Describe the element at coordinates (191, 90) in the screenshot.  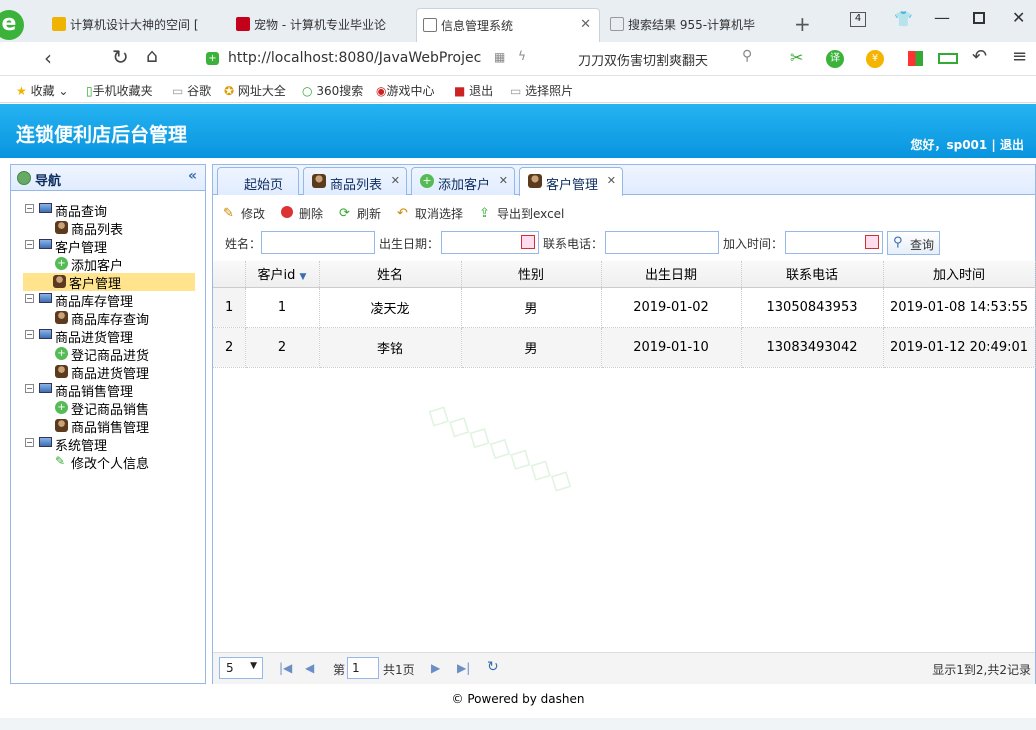
I see `bookmark-google: ▭ 谷歌` at that location.